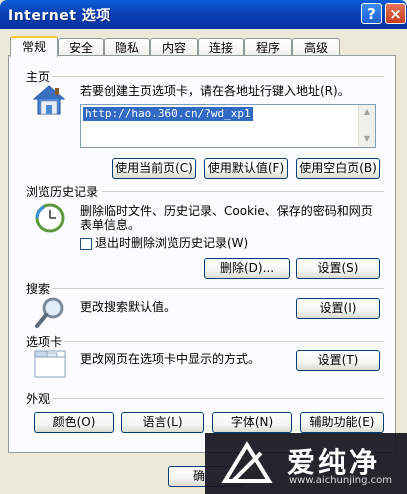 The width and height of the screenshot is (407, 494). Describe the element at coordinates (226, 211) in the screenshot. I see `history-desc-line1: 删除临时文件、历史记录、Cookie、保存的密码和网页` at that location.